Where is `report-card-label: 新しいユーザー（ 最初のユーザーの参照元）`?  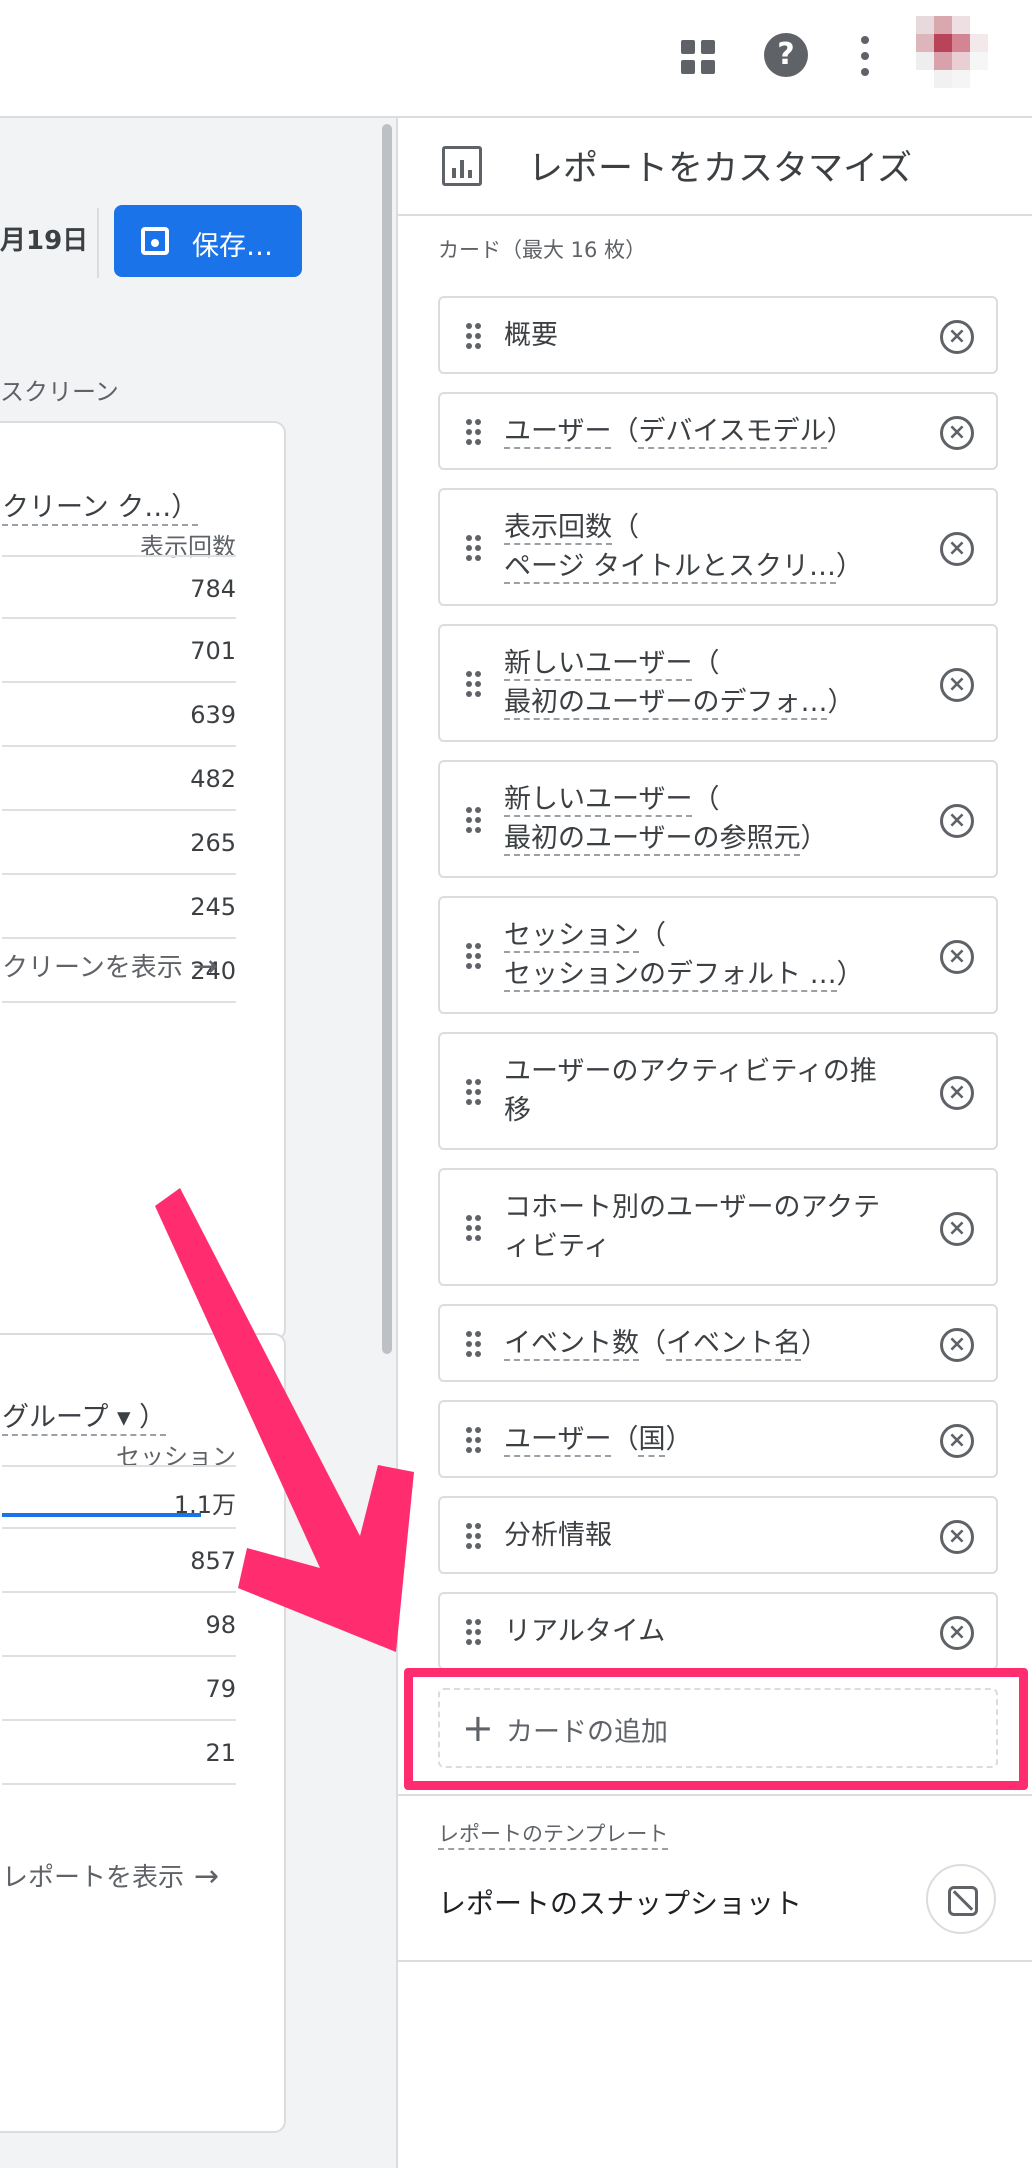
report-card-label: 新しいユーザー（ 最初のユーザーの参照元） is located at coordinates (666, 820).